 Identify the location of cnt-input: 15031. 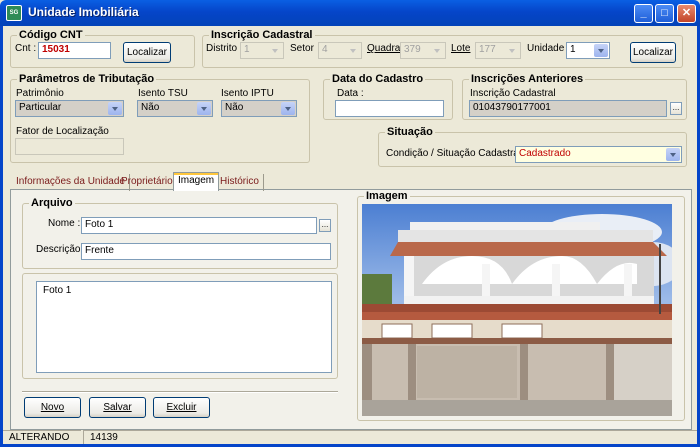
(74, 50).